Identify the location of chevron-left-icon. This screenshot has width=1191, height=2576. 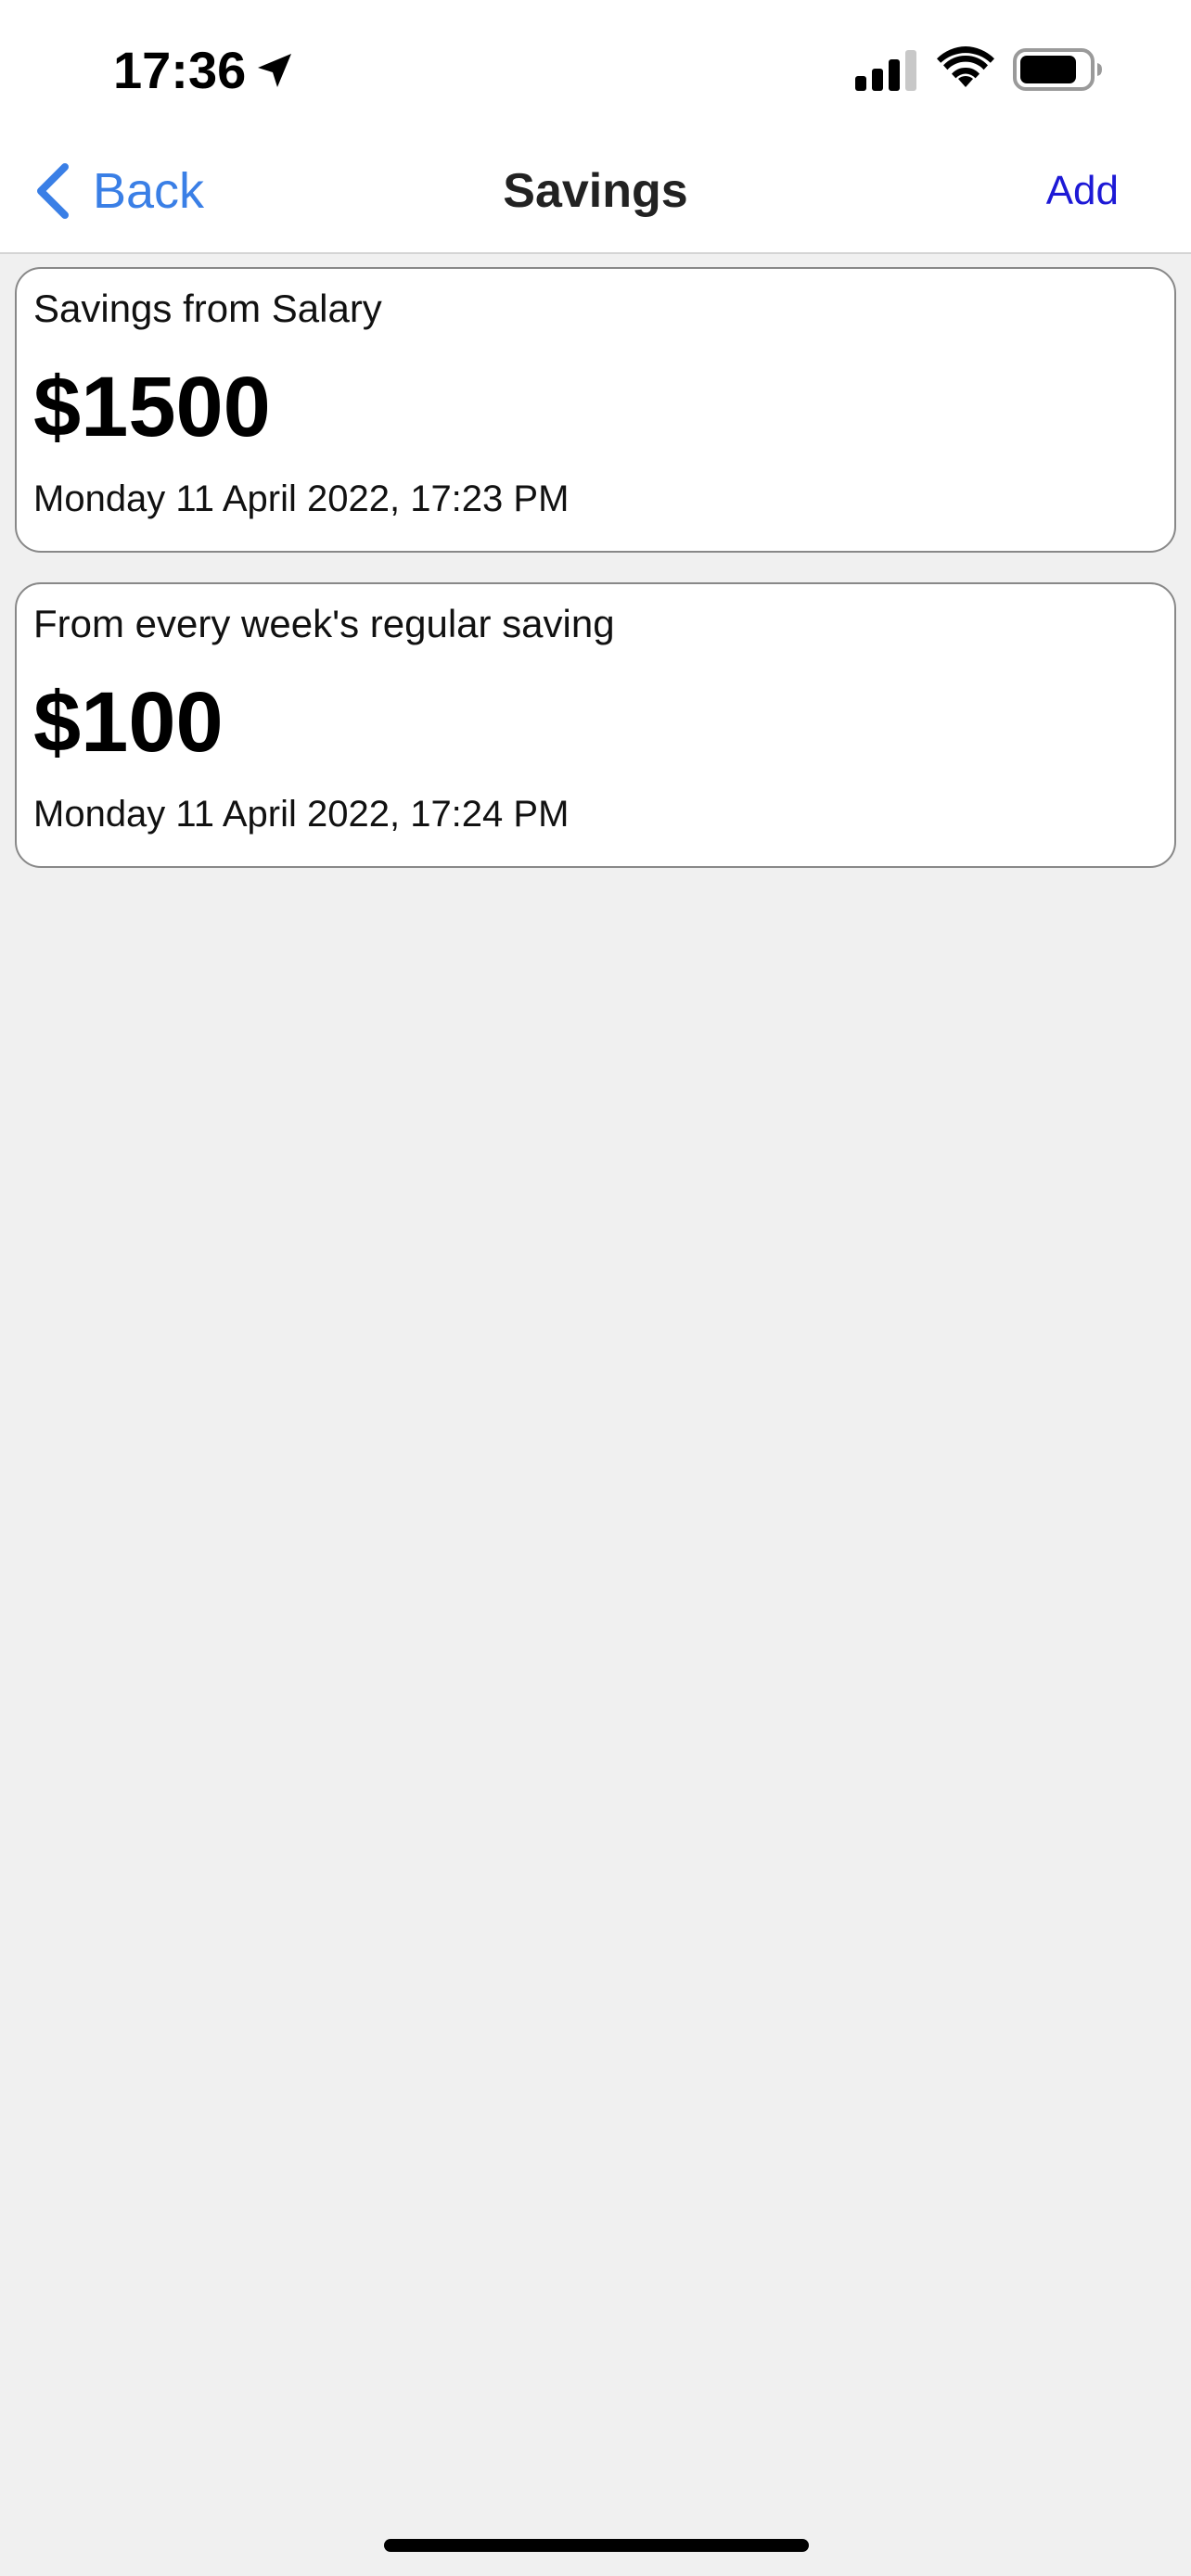
(53, 191).